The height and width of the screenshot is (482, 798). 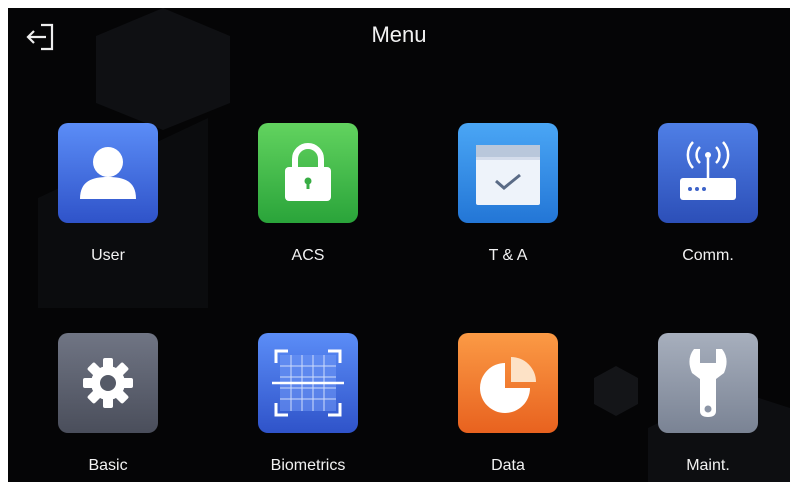 I want to click on menu-item-data-icon-box, so click(x=508, y=383).